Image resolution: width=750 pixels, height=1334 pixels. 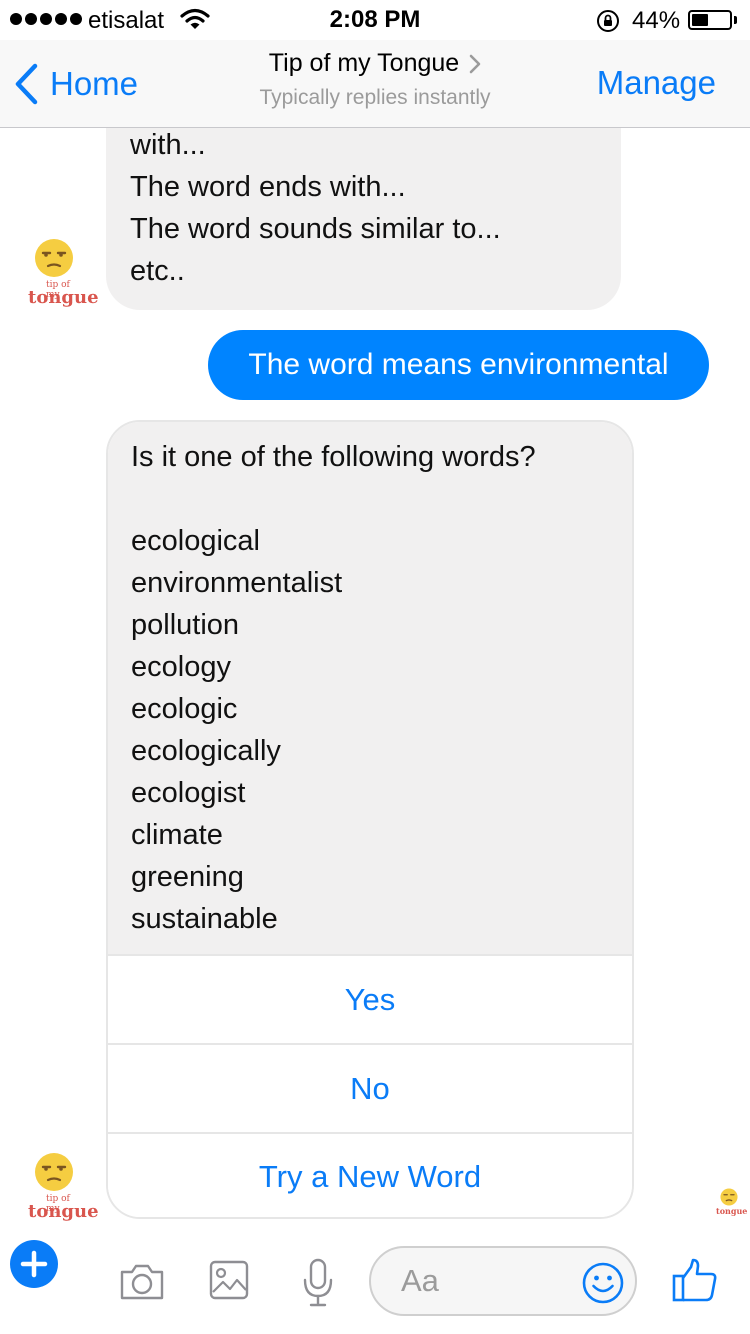 I want to click on thumbs-up-icon, so click(x=695, y=1280).